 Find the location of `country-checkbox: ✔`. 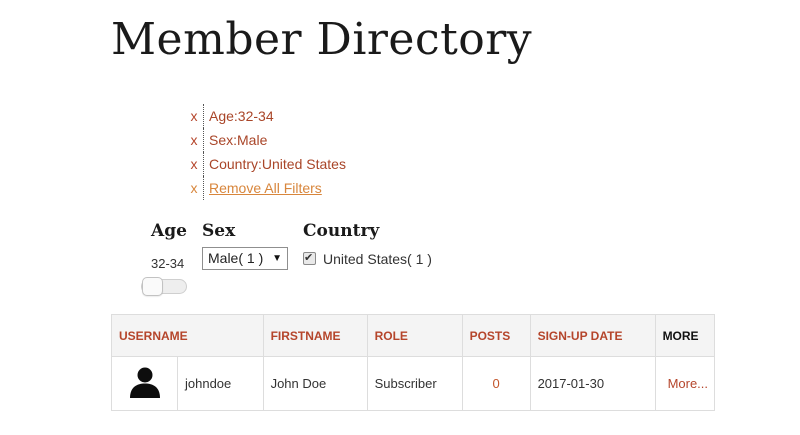

country-checkbox: ✔ is located at coordinates (309, 258).